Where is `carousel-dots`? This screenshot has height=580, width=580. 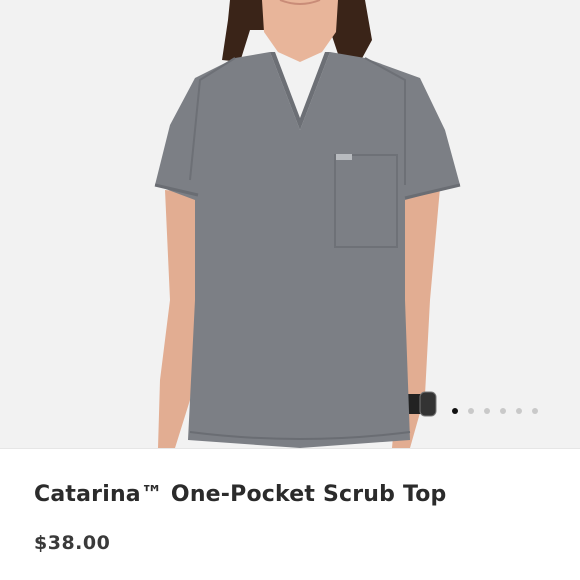
carousel-dots is located at coordinates (495, 411).